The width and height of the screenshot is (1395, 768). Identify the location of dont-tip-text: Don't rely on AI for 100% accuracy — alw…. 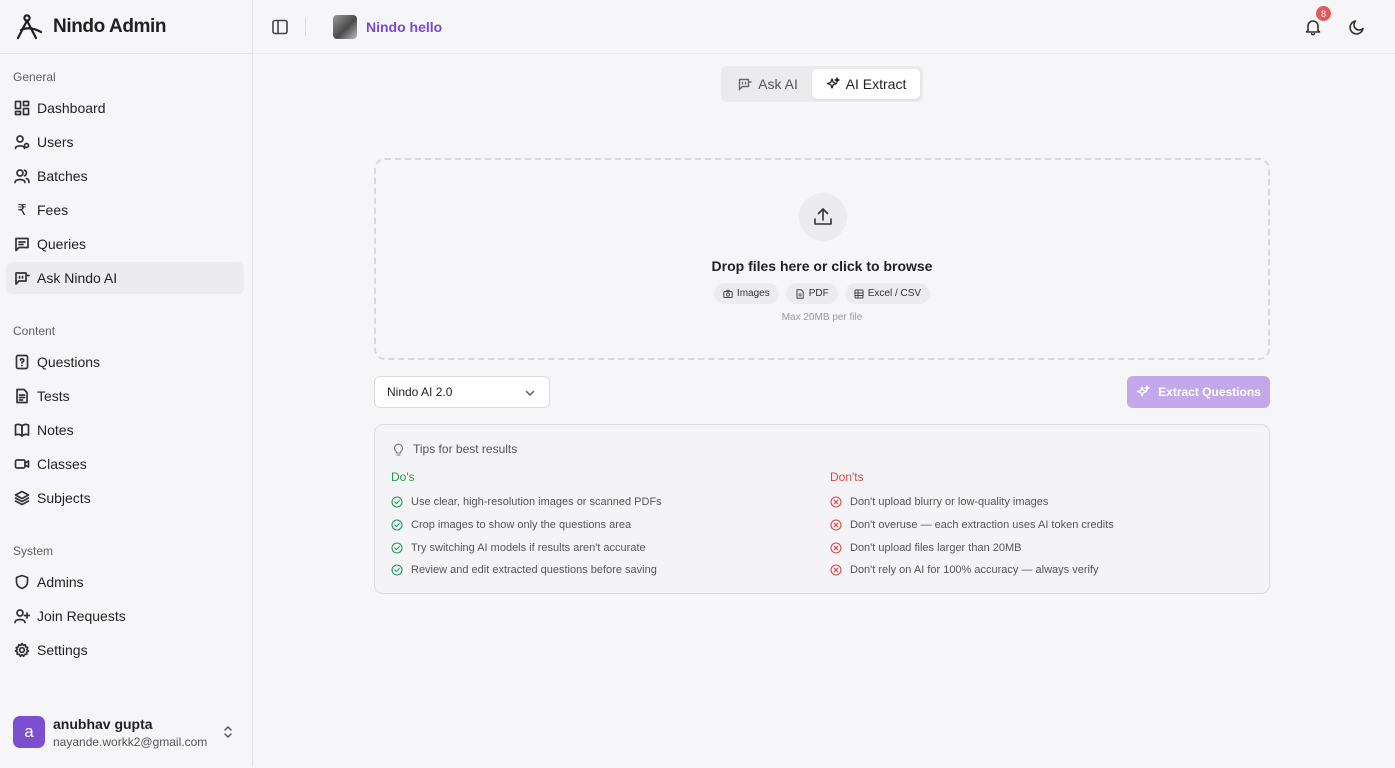
(974, 570).